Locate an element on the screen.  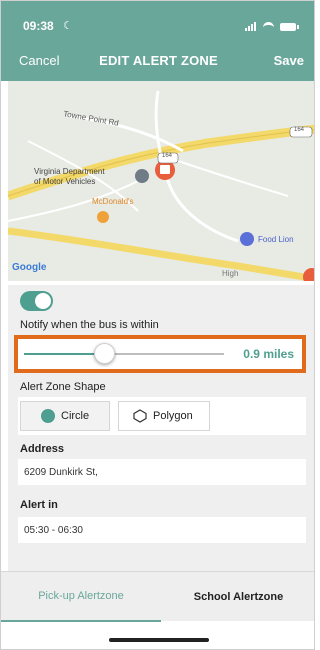
circle-option-label: Circle is located at coordinates (75, 416).